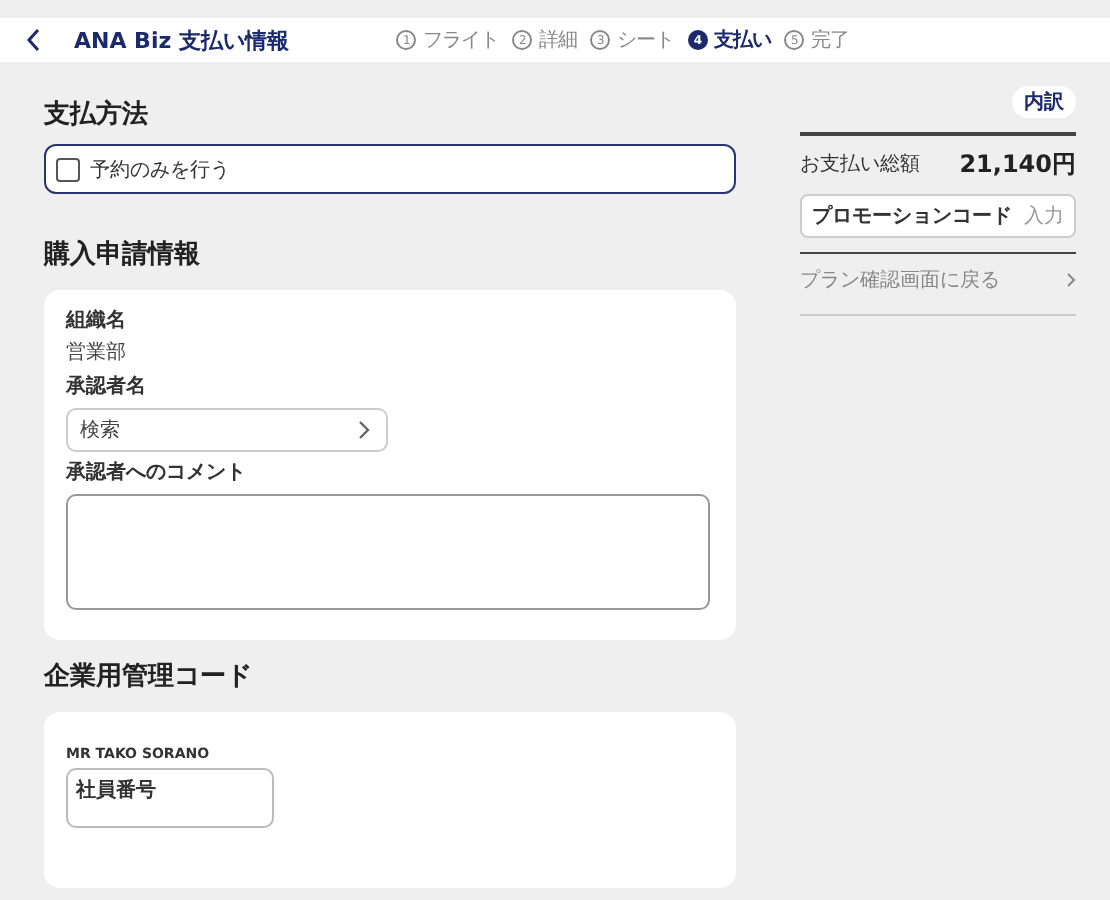 This screenshot has width=1110, height=900. What do you see at coordinates (157, 474) in the screenshot?
I see `field-label: 承認者へのコメント` at bounding box center [157, 474].